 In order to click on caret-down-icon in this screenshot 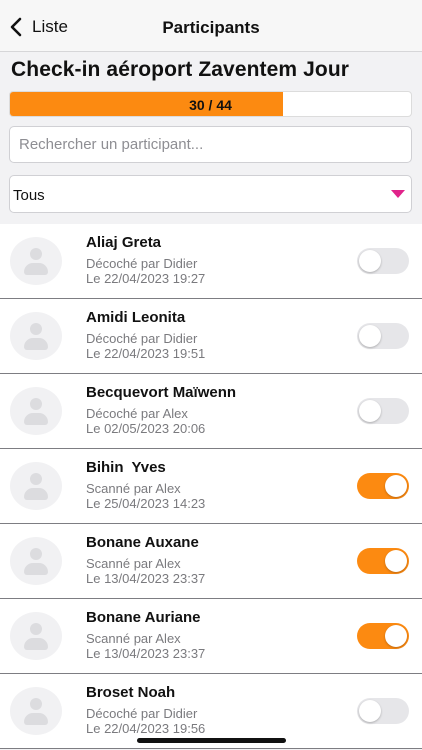, I will do `click(398, 194)`.